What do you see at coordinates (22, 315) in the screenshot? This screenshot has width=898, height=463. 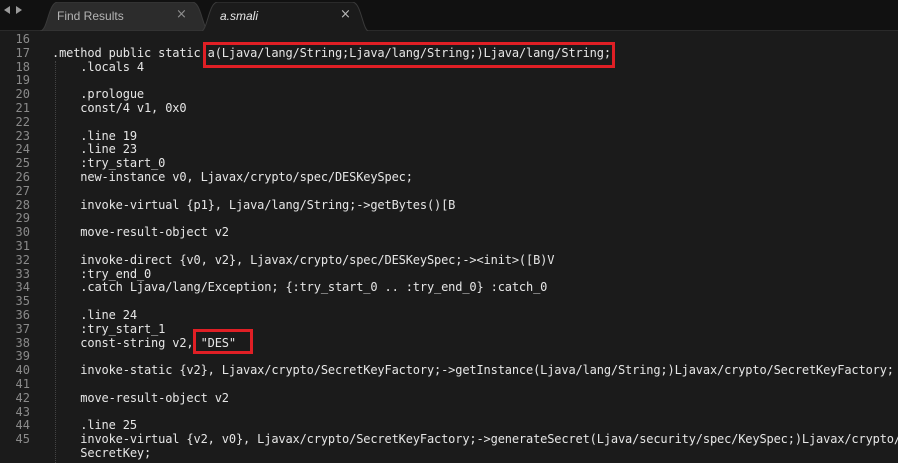 I see `line-number: 36` at bounding box center [22, 315].